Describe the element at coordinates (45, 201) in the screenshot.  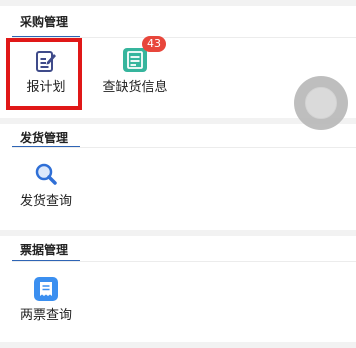
I see `tile-label: 发货查询` at that location.